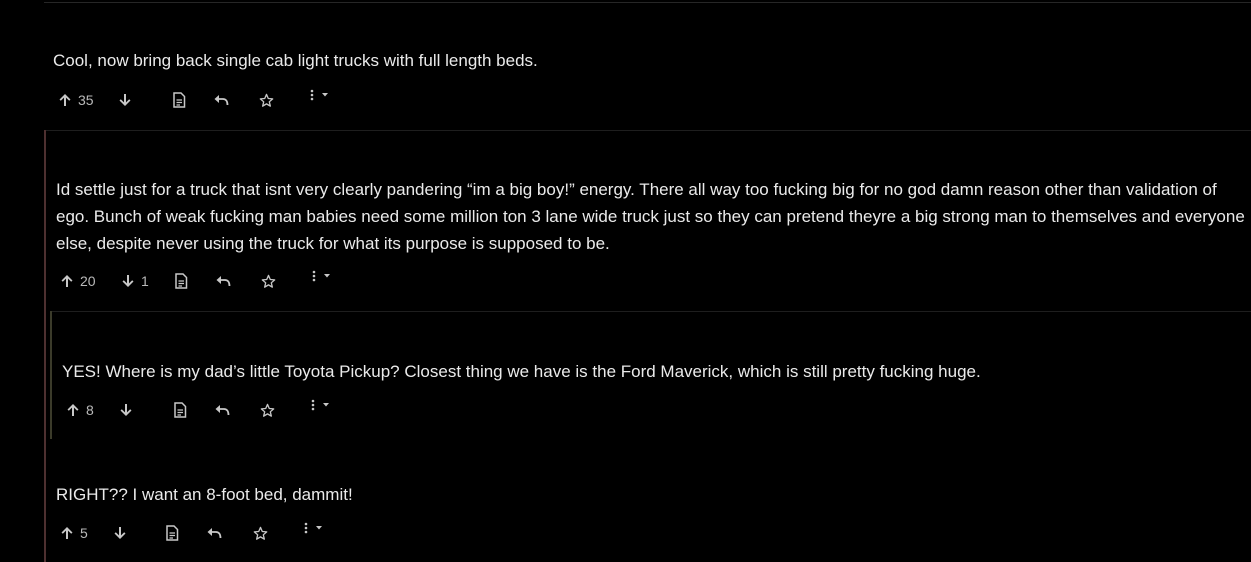 The width and height of the screenshot is (1251, 562). I want to click on upvote-count: 35, so click(86, 100).